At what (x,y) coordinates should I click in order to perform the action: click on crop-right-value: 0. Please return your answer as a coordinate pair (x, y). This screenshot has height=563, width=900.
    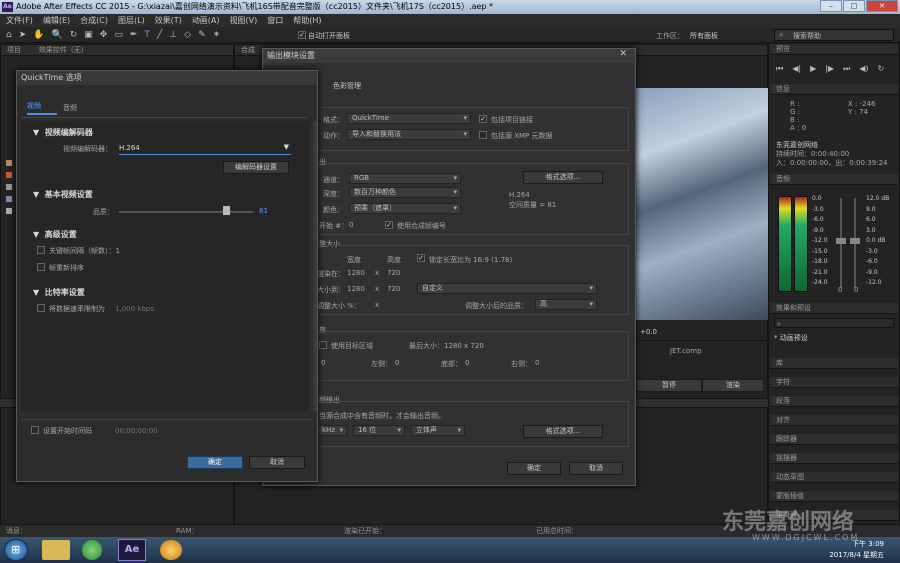
    Looking at the image, I should click on (537, 363).